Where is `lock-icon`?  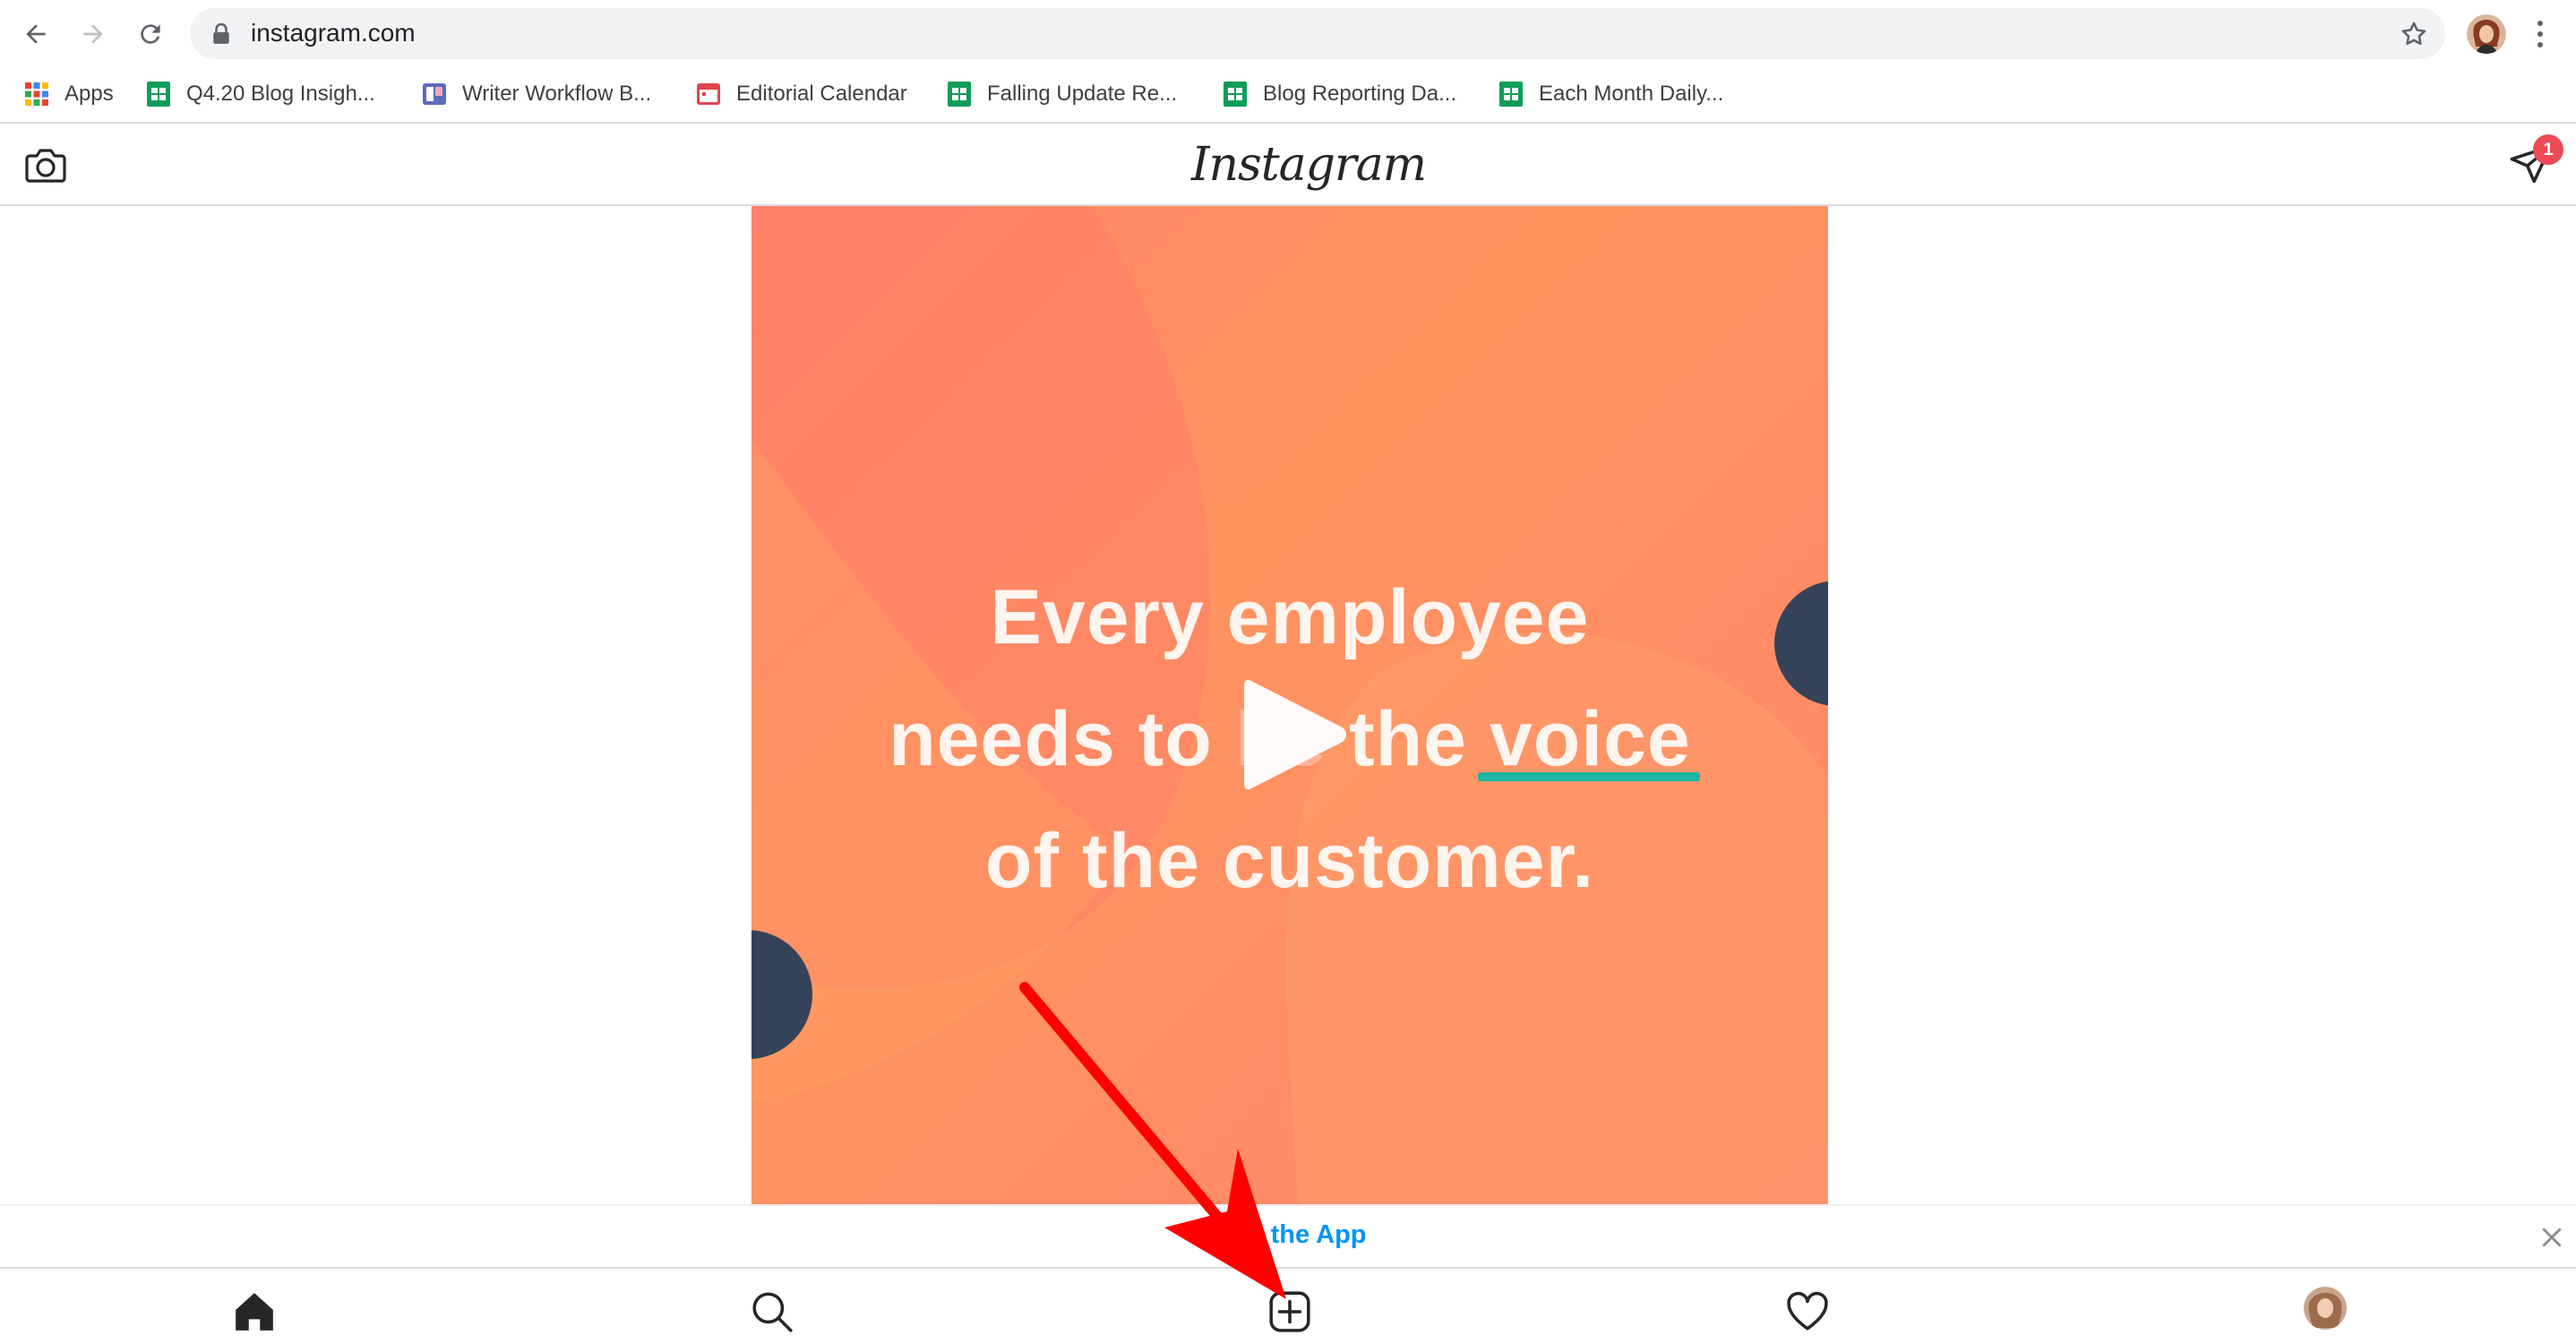 lock-icon is located at coordinates (221, 34).